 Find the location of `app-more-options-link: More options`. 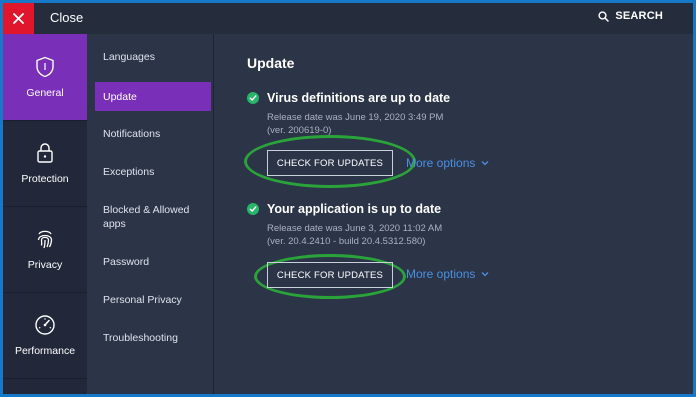

app-more-options-link: More options is located at coordinates (447, 274).